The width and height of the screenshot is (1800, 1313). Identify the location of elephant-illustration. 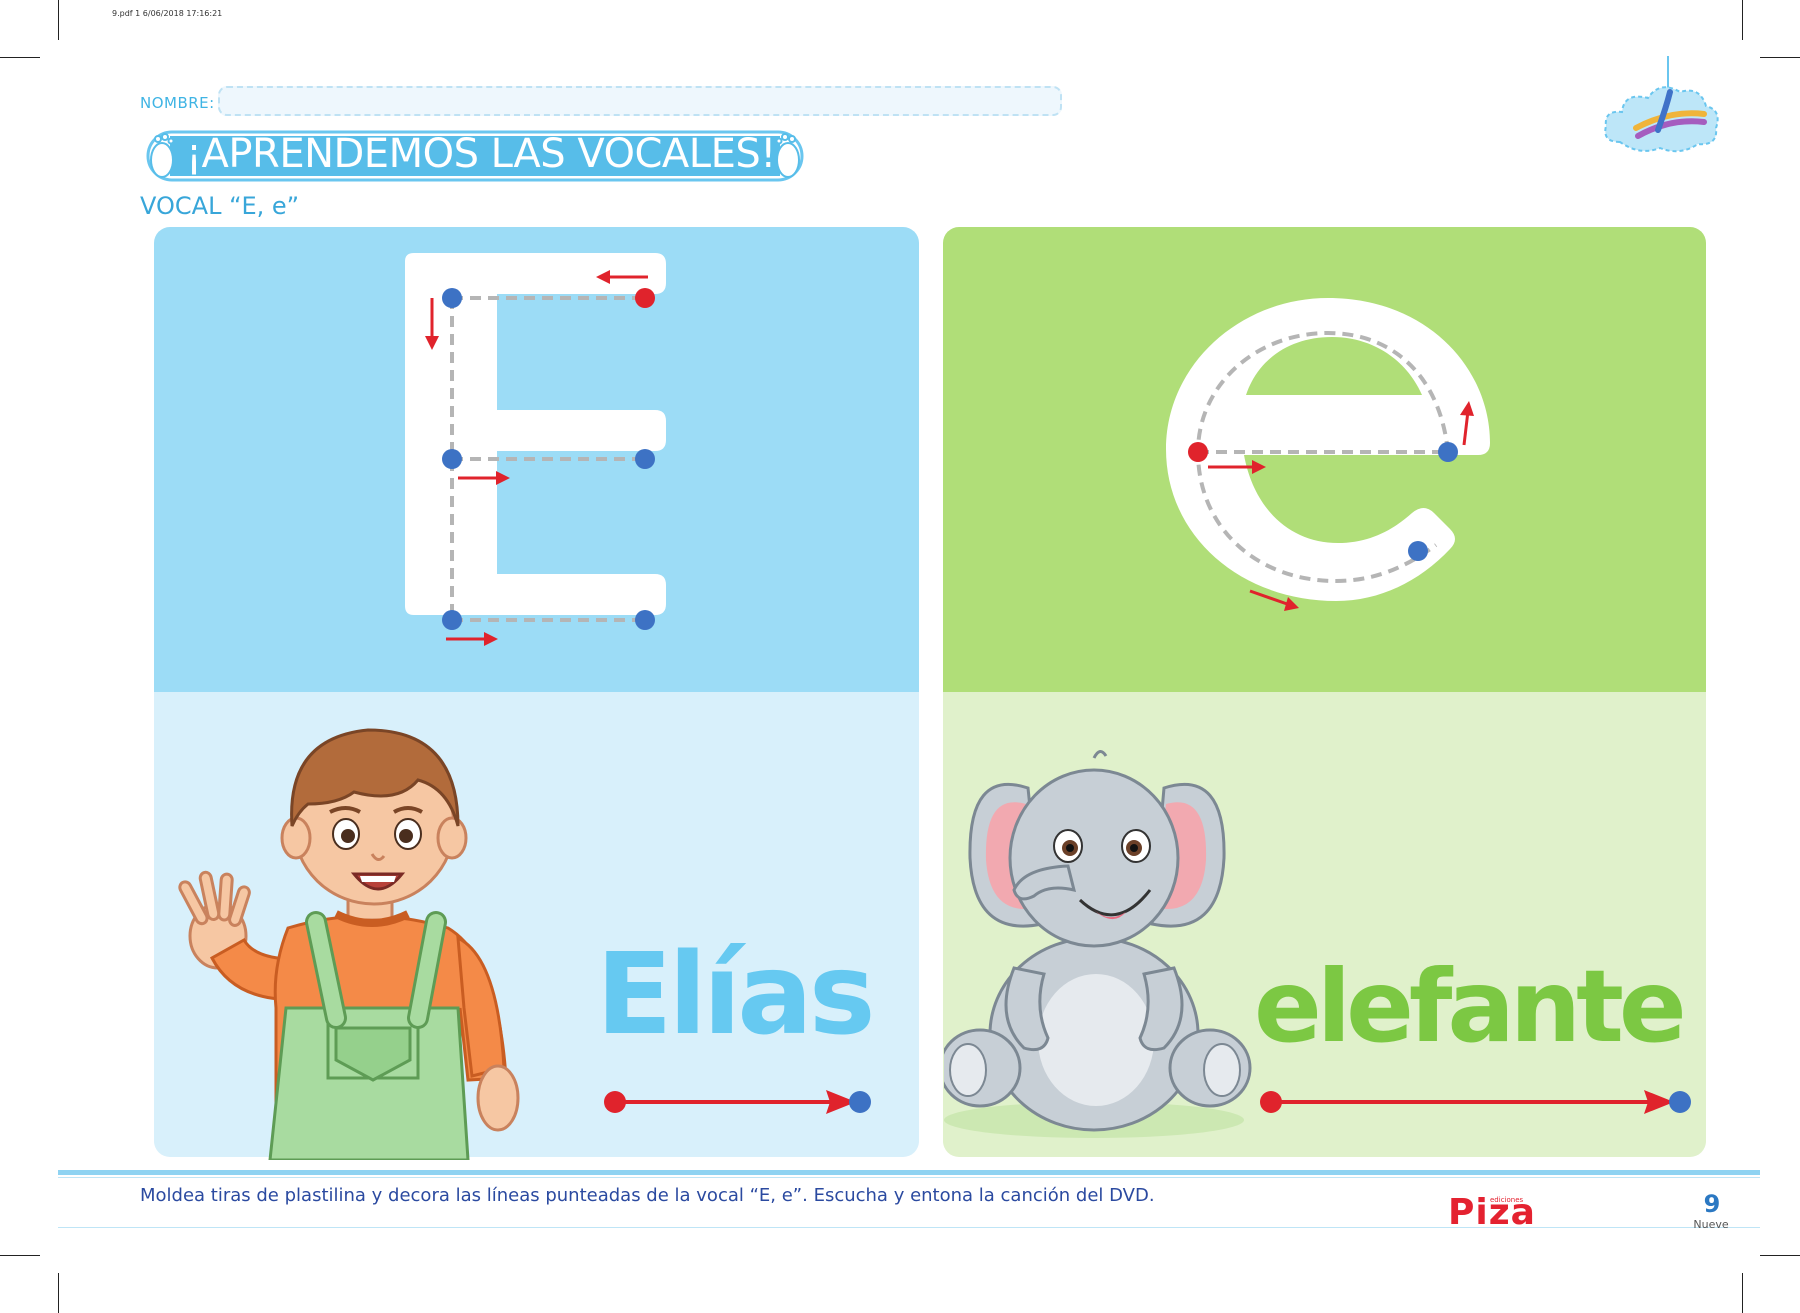
(1098, 944).